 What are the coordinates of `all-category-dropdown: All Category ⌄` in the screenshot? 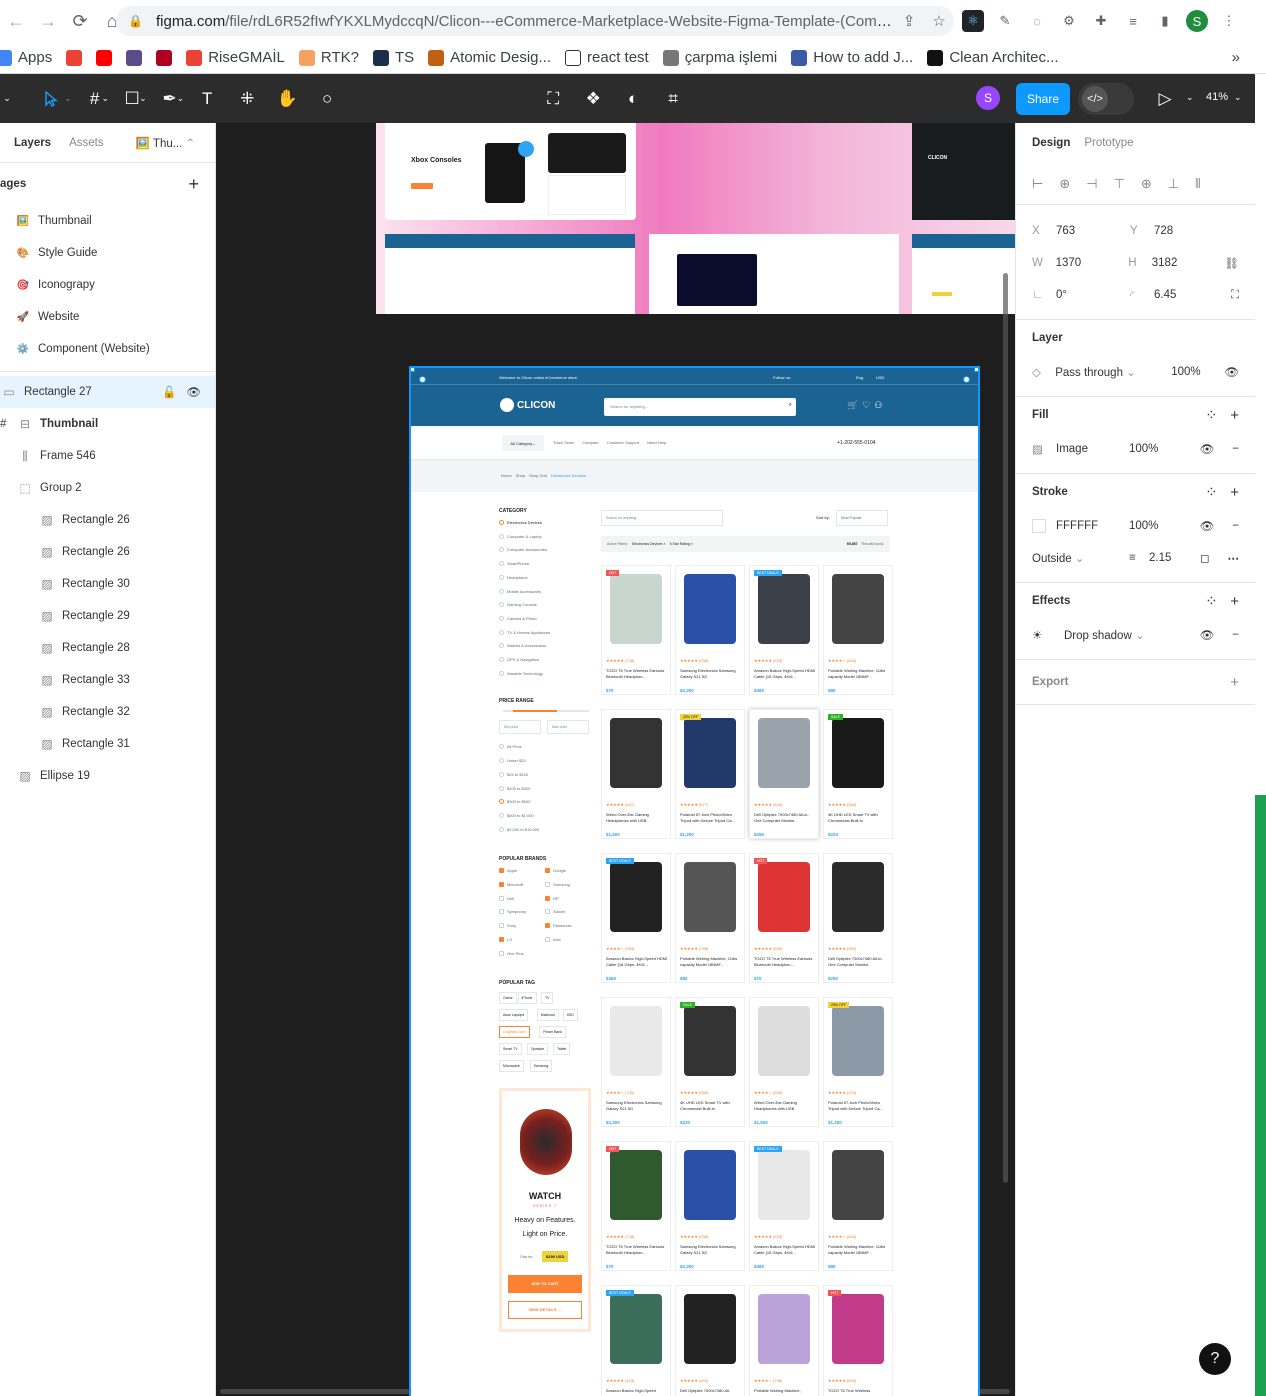 It's located at (523, 443).